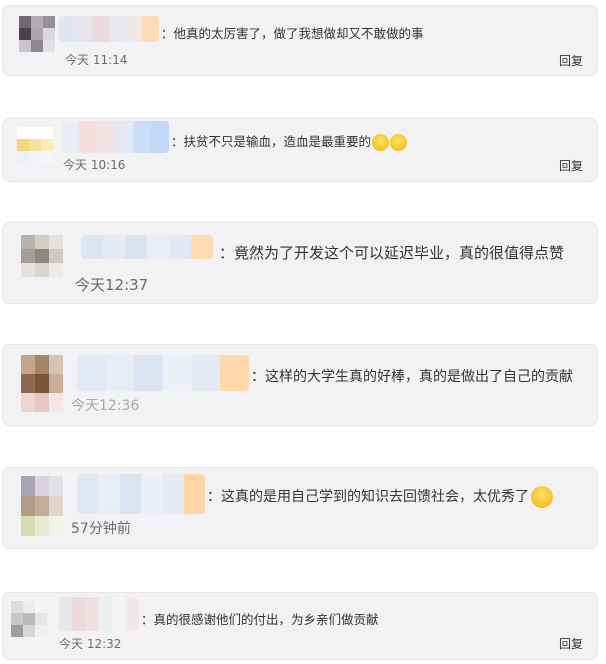 This screenshot has height=664, width=606. Describe the element at coordinates (289, 141) in the screenshot. I see `comment-text: ：扶贫不只是输血，造血是最重要的` at that location.